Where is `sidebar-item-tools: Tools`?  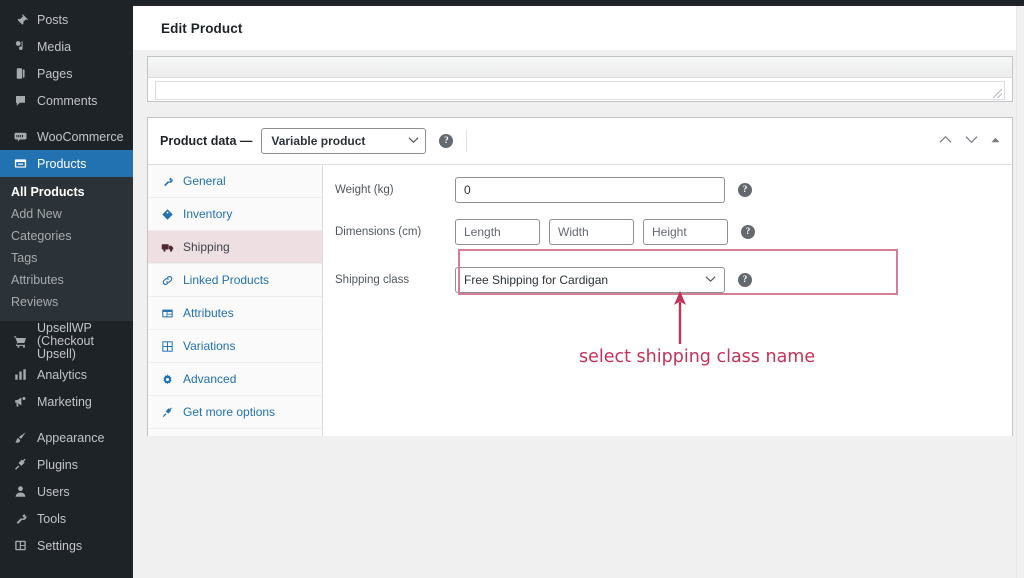 sidebar-item-tools: Tools is located at coordinates (66, 518).